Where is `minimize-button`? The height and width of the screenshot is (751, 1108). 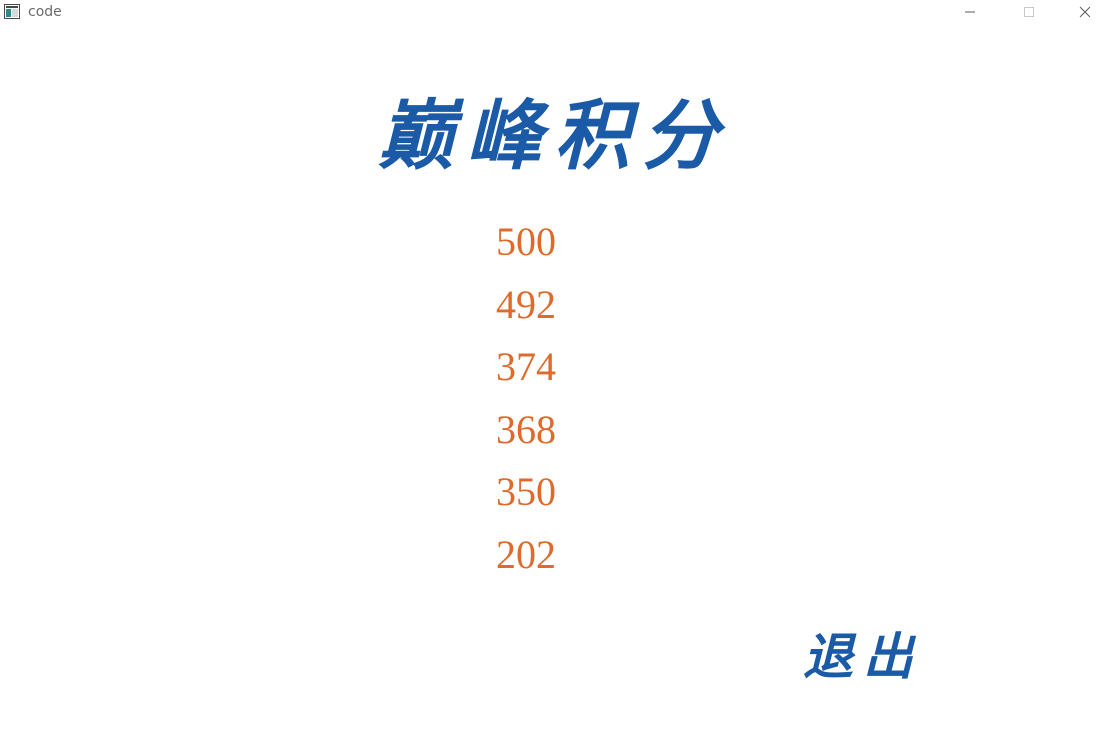 minimize-button is located at coordinates (970, 12).